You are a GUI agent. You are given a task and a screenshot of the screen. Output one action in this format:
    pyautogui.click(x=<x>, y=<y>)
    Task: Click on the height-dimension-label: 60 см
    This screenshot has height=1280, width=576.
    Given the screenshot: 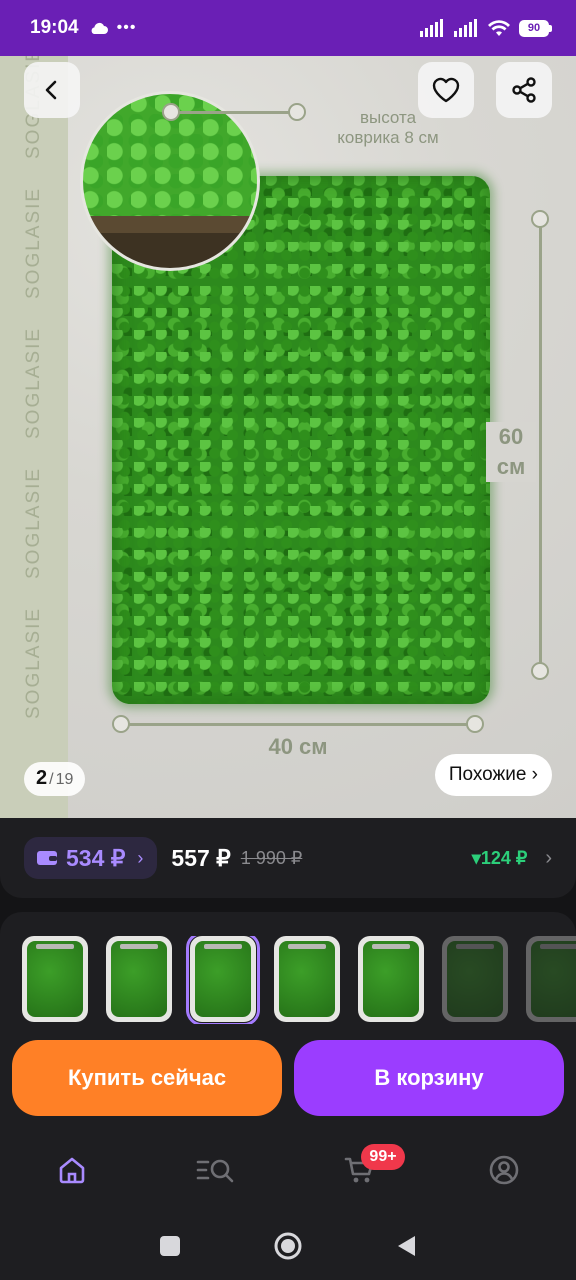 What is the action you would take?
    pyautogui.click(x=511, y=452)
    